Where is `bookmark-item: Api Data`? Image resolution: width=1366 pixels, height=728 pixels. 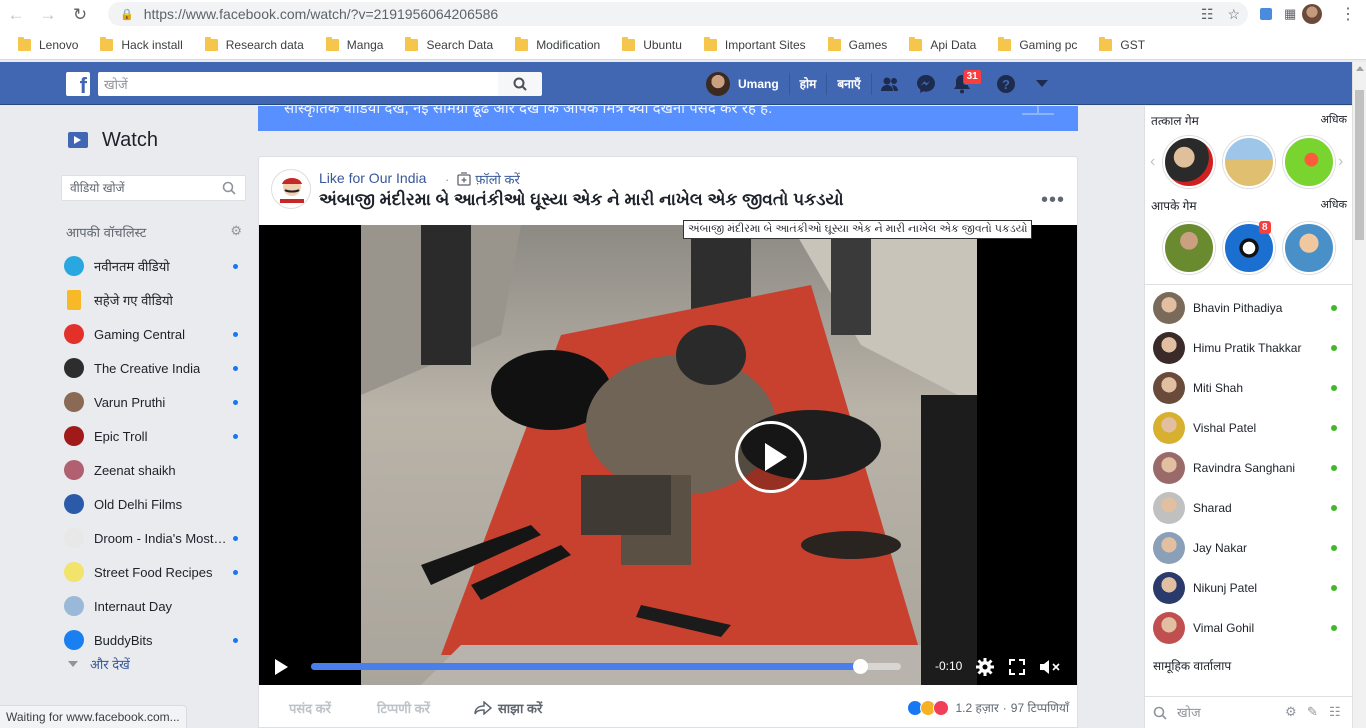 bookmark-item: Api Data is located at coordinates (942, 44).